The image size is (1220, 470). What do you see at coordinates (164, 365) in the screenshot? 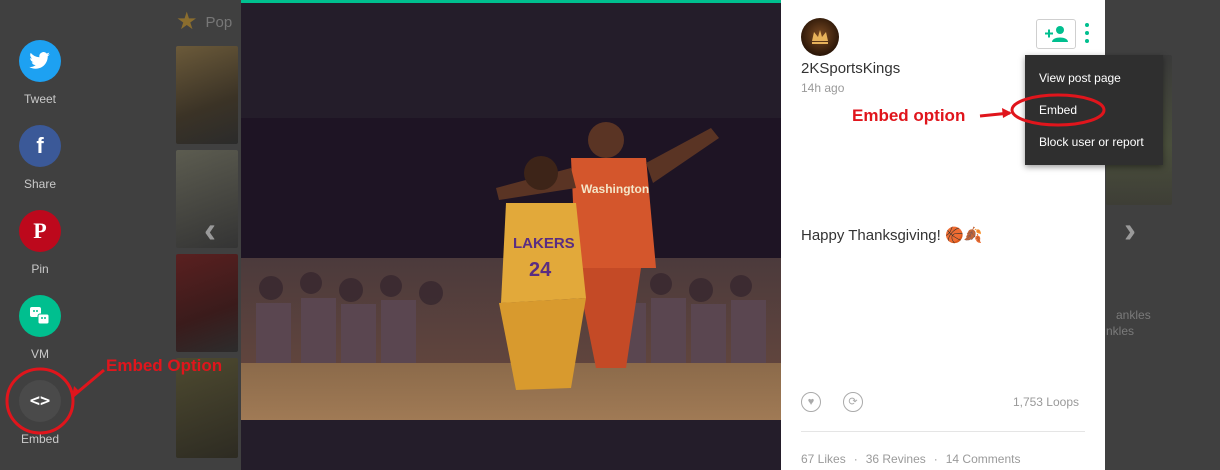
I see `annotation-label-sidebar: Embed Option` at bounding box center [164, 365].